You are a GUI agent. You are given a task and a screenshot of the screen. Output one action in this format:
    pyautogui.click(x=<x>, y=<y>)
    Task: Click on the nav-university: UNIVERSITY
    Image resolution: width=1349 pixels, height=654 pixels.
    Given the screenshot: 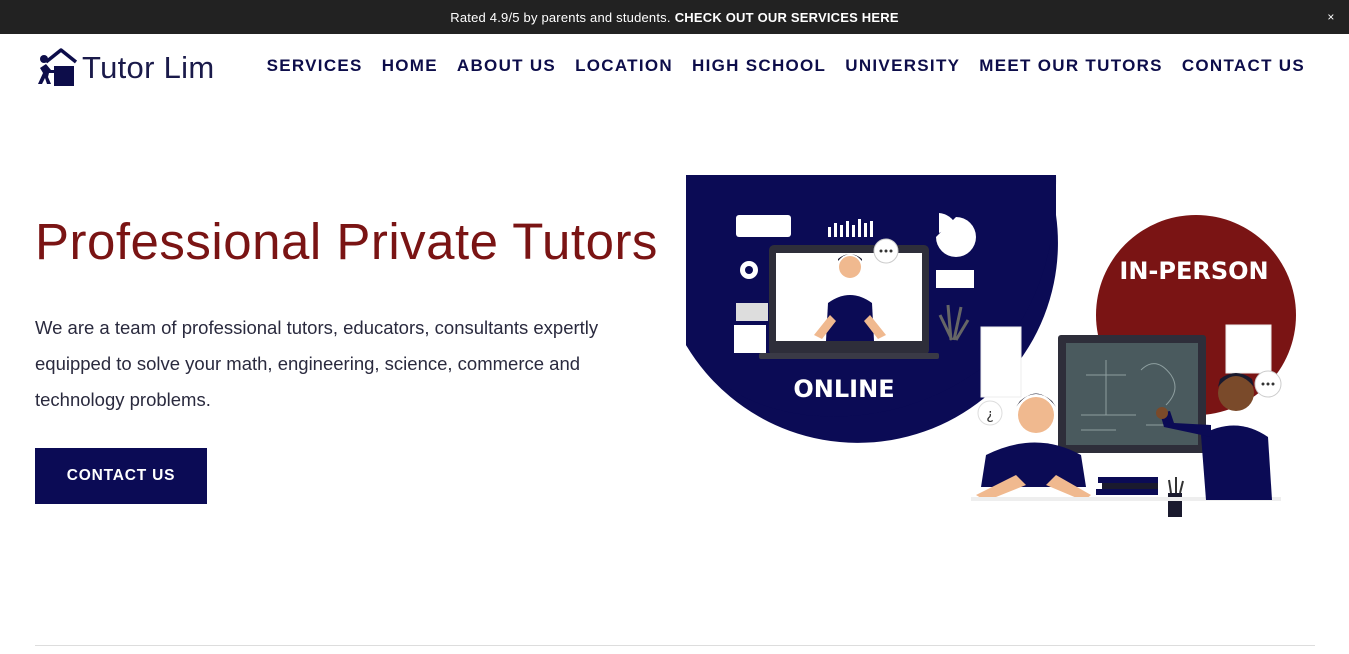 What is the action you would take?
    pyautogui.click(x=902, y=66)
    